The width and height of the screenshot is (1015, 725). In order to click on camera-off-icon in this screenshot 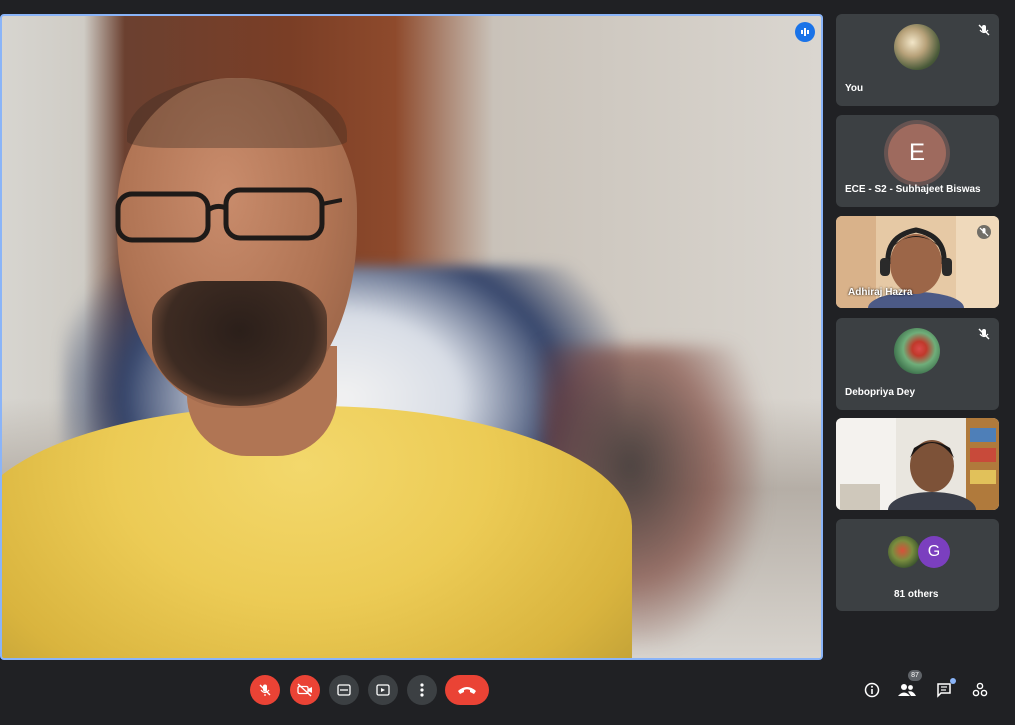, I will do `click(304, 690)`.